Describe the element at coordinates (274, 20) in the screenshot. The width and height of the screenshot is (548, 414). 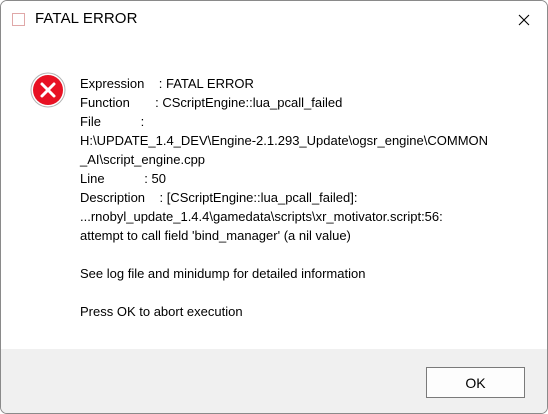
I see `title-bar: FATAL ERROR` at that location.